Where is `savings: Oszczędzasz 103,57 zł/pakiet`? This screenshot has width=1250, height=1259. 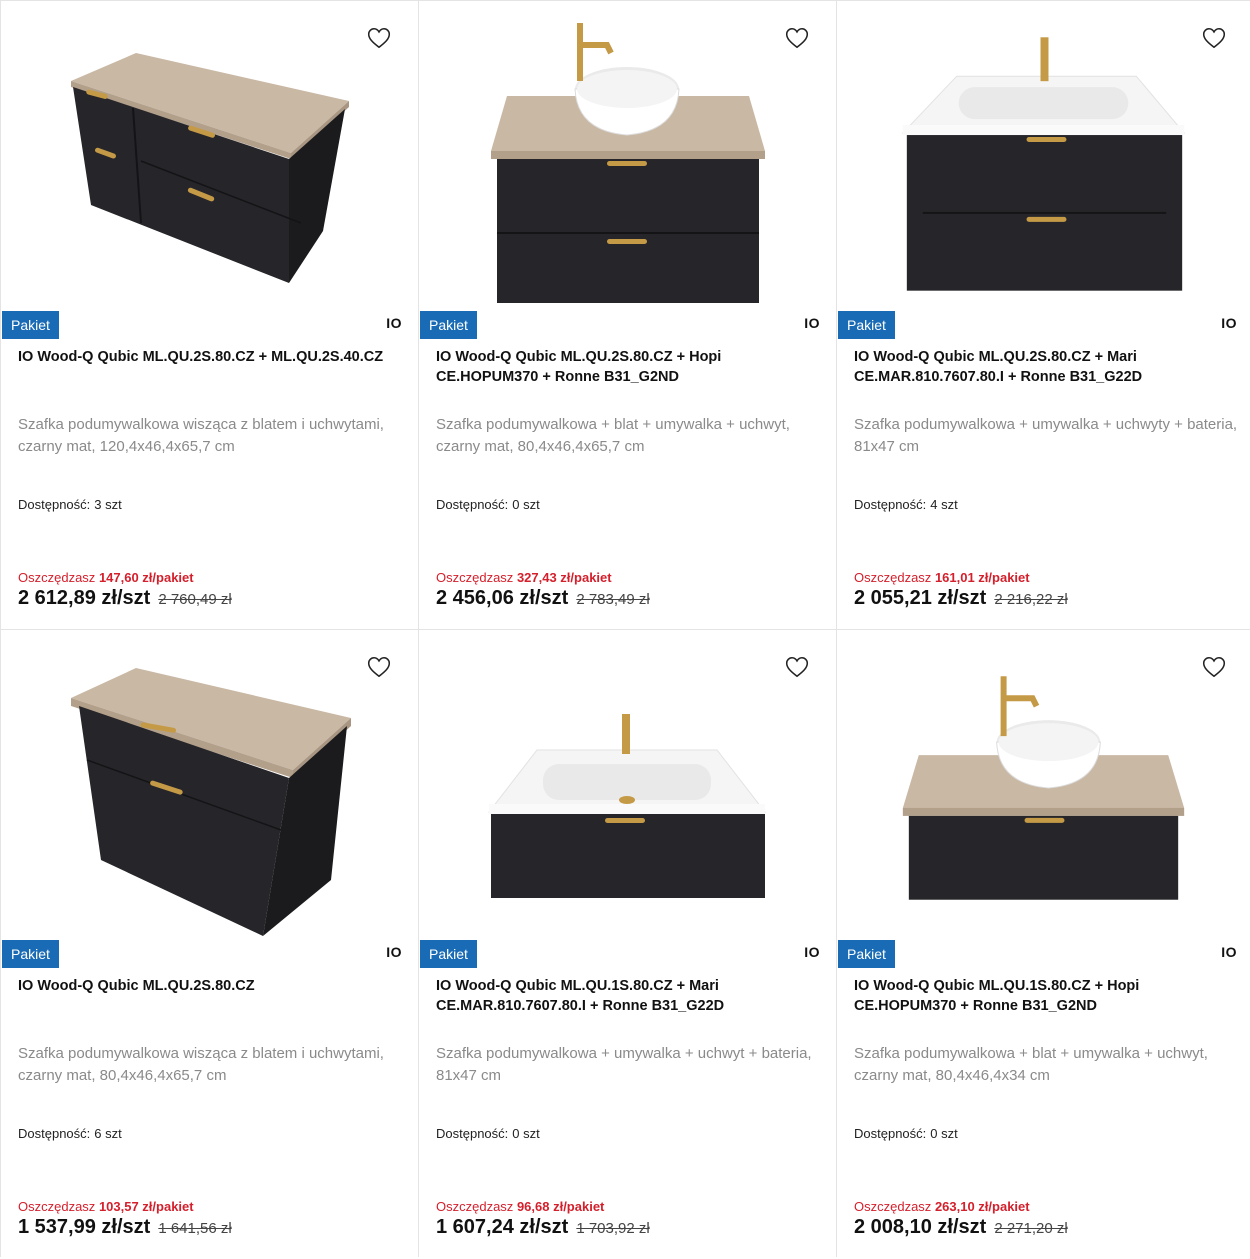 savings: Oszczędzasz 103,57 zł/pakiet is located at coordinates (106, 1206).